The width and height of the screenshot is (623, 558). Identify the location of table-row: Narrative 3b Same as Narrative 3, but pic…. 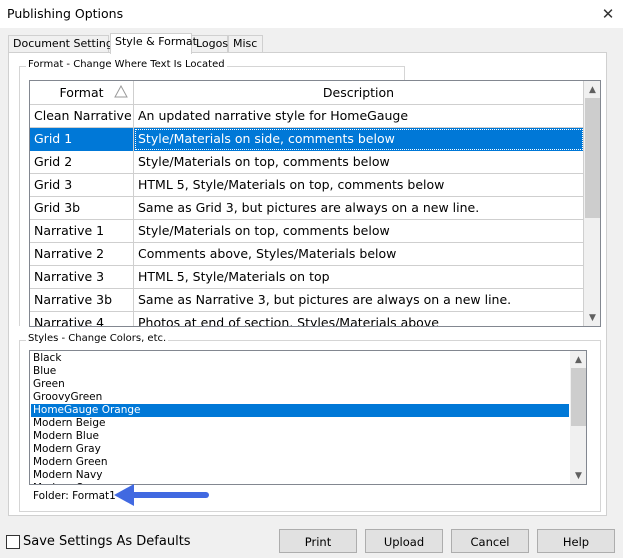
(307, 300).